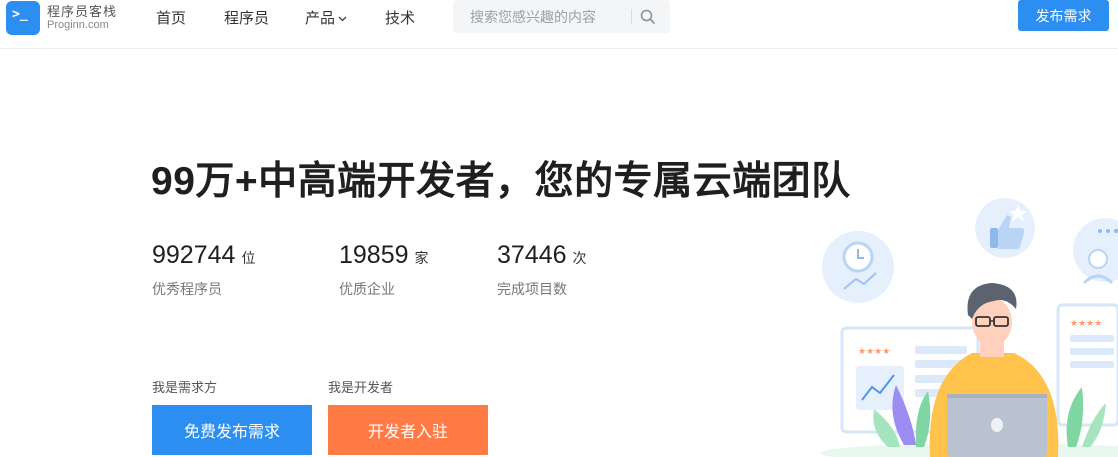 The width and height of the screenshot is (1118, 457). Describe the element at coordinates (187, 289) in the screenshot. I see `stat-label: 优秀程序员` at that location.